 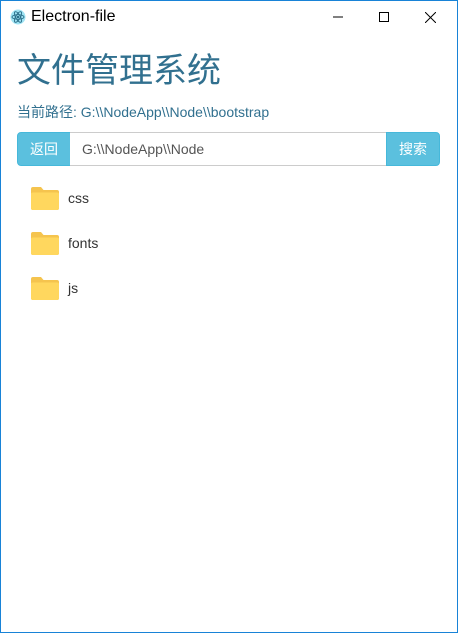 I want to click on back-button: 返回, so click(x=44, y=149).